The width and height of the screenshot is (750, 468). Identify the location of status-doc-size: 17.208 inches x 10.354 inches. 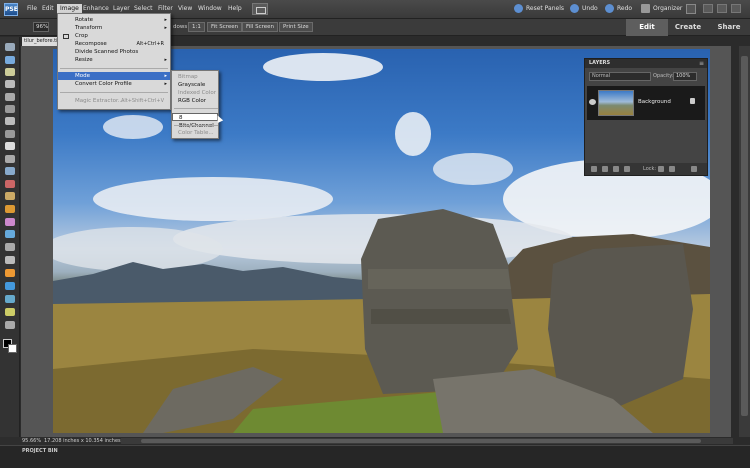
(82, 441).